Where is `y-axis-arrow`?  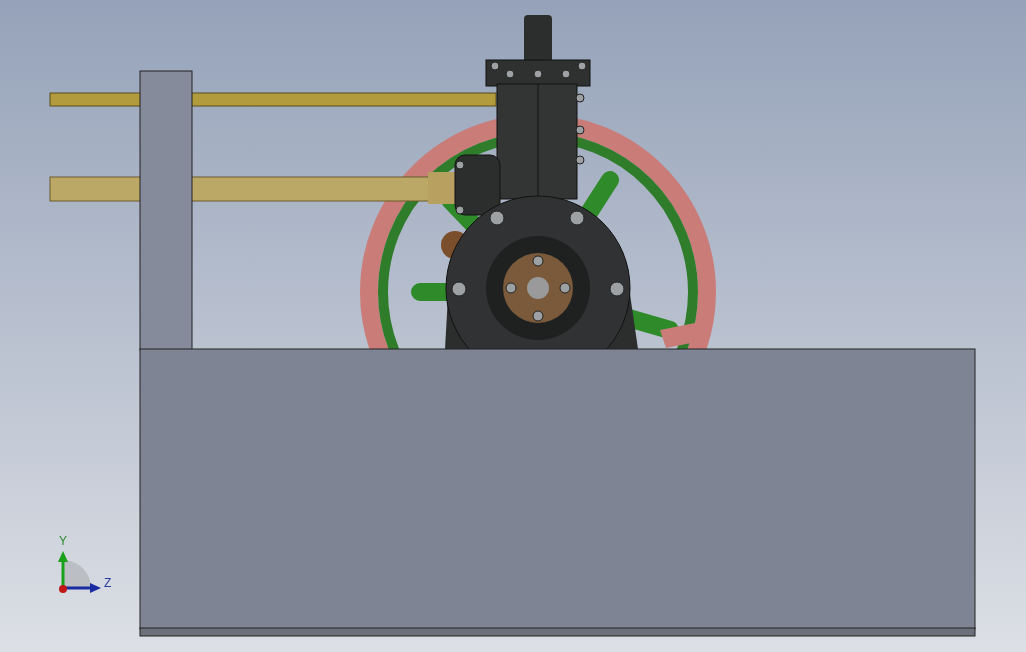 y-axis-arrow is located at coordinates (63, 569).